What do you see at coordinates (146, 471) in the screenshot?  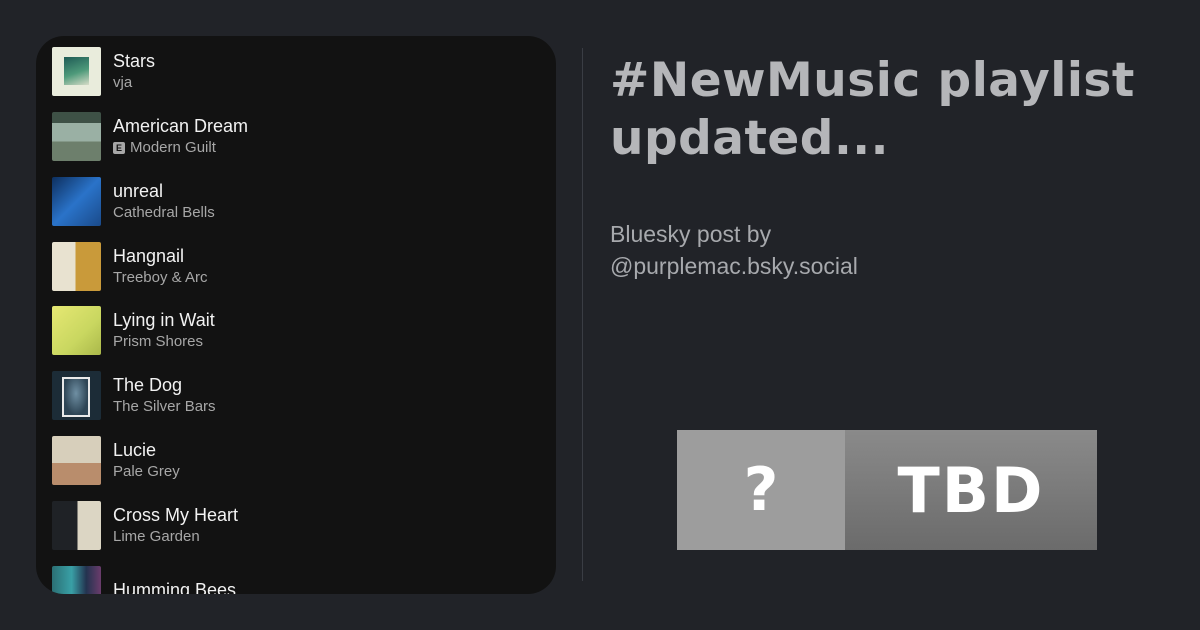 I see `track-artist: Pale Grey` at bounding box center [146, 471].